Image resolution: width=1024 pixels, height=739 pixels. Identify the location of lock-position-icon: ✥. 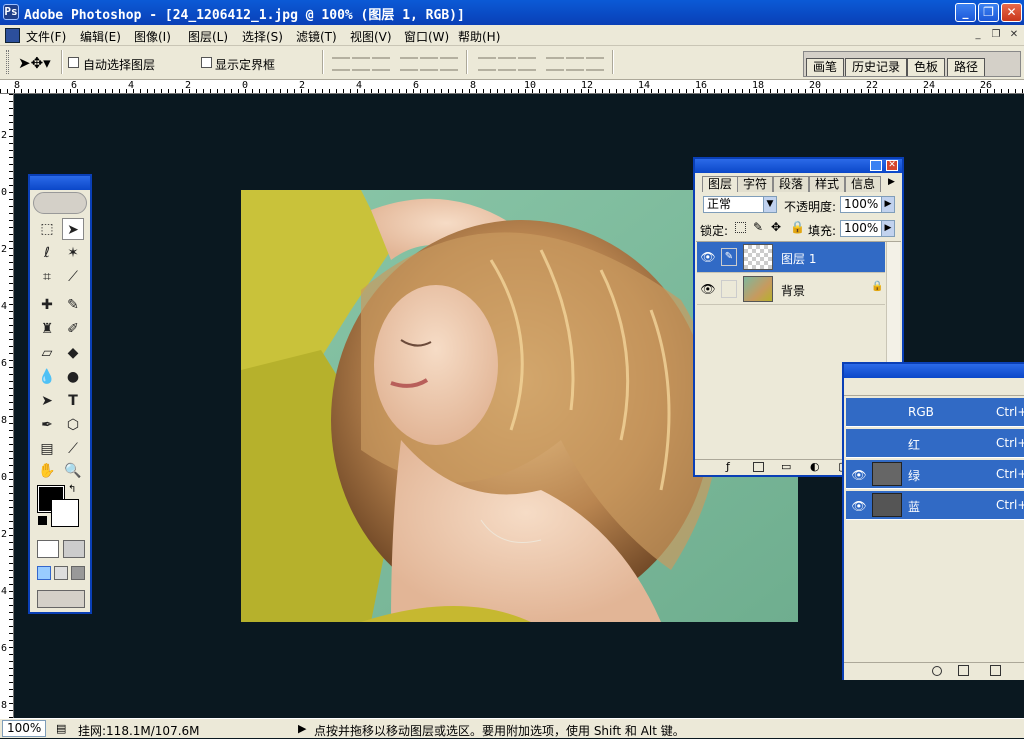
(776, 227).